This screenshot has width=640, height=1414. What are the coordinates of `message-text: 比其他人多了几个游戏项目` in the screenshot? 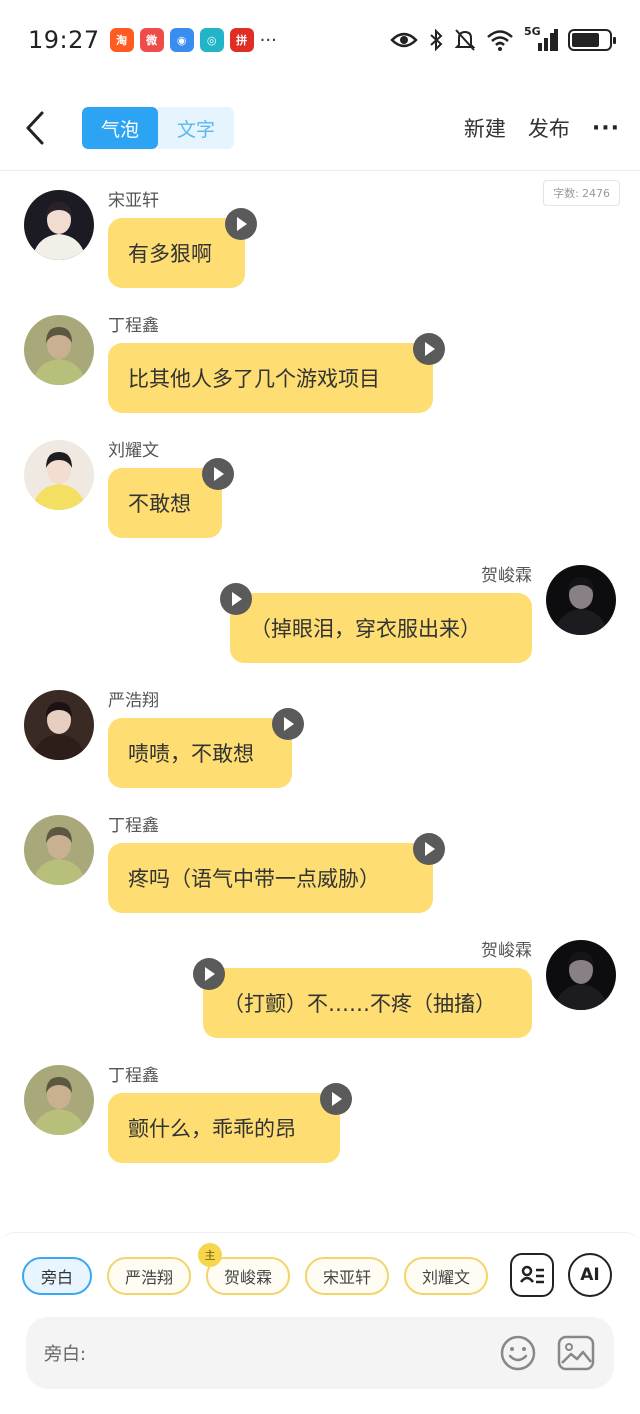 It's located at (254, 379).